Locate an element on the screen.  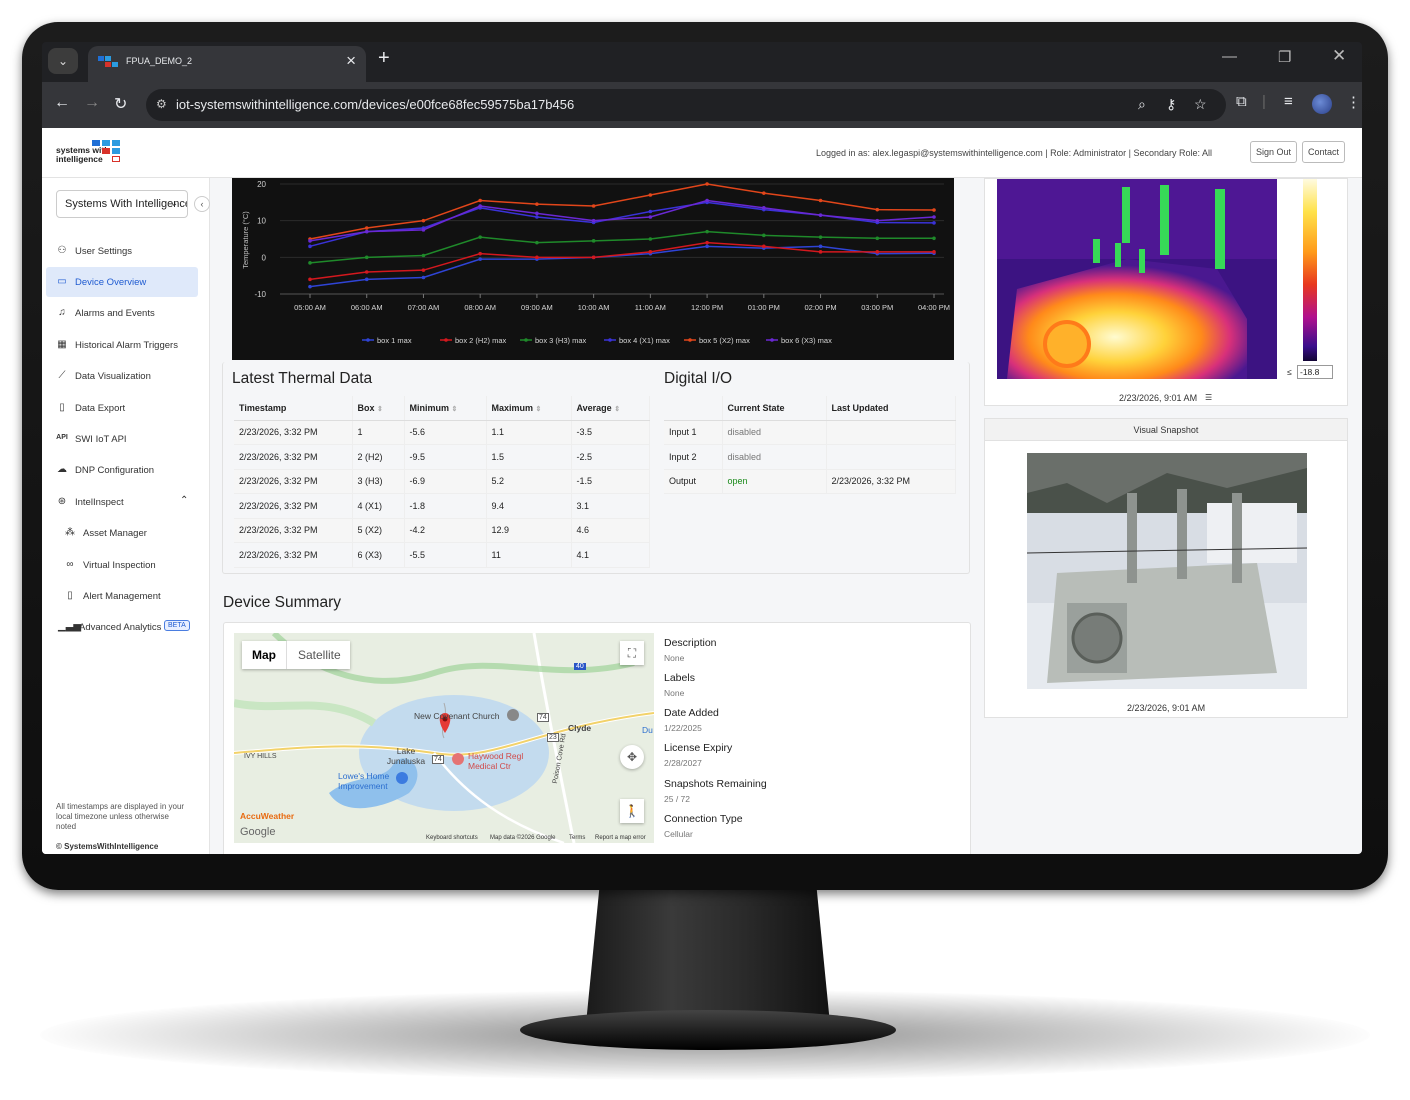
table-cell: -1.5 is located at coordinates (610, 481).